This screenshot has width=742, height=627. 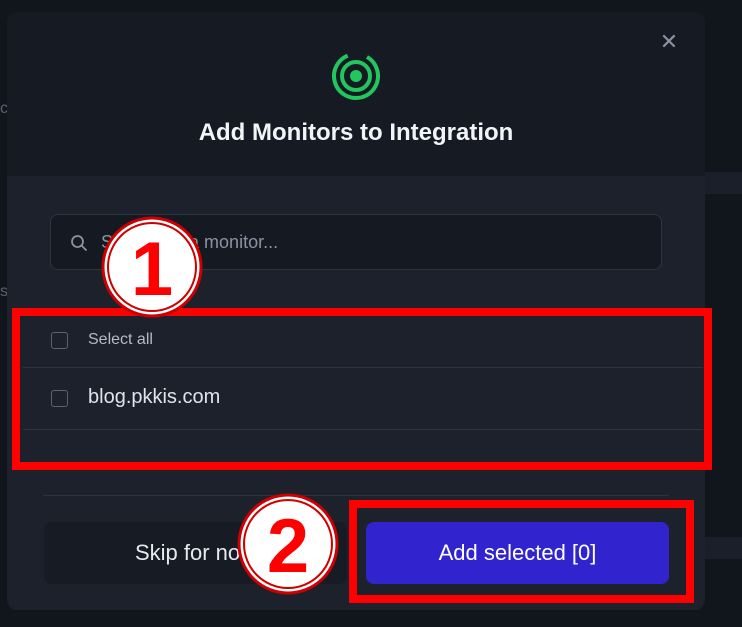 What do you see at coordinates (356, 132) in the screenshot?
I see `modal-title: Add Monitors to Integration` at bounding box center [356, 132].